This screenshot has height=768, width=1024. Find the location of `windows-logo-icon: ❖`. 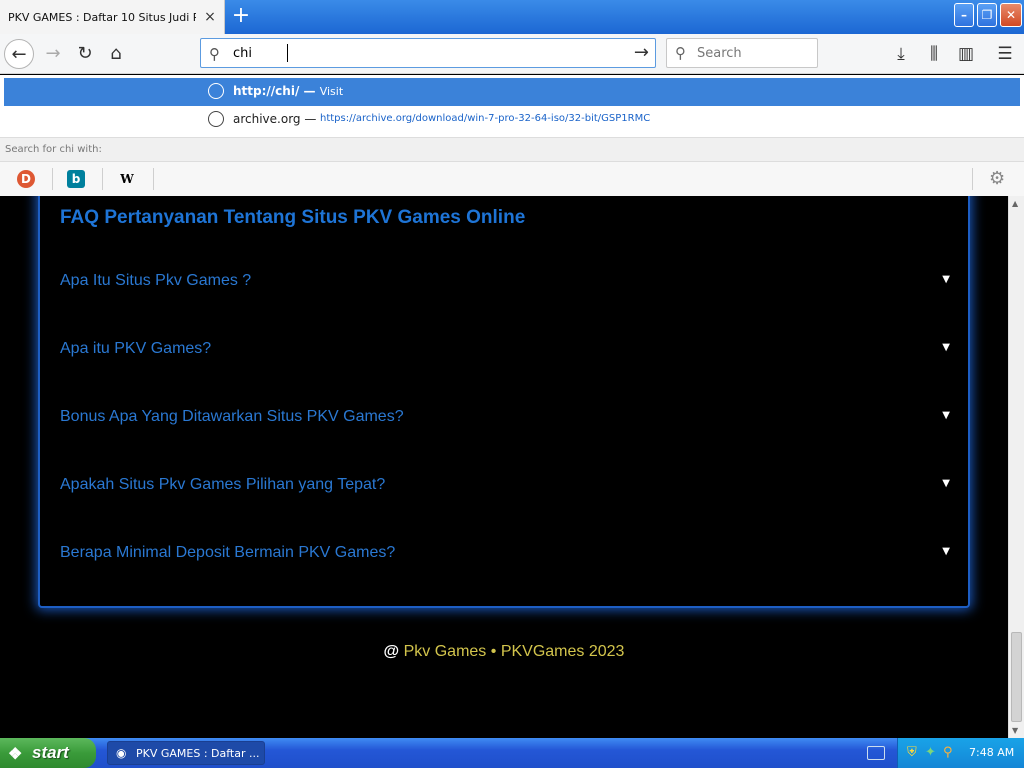

windows-logo-icon: ❖ is located at coordinates (15, 754).